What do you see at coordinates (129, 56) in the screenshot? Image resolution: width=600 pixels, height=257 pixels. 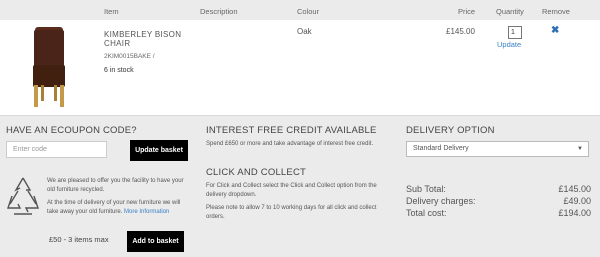 I see `product-sku: 2KIM0015BAKE /` at bounding box center [129, 56].